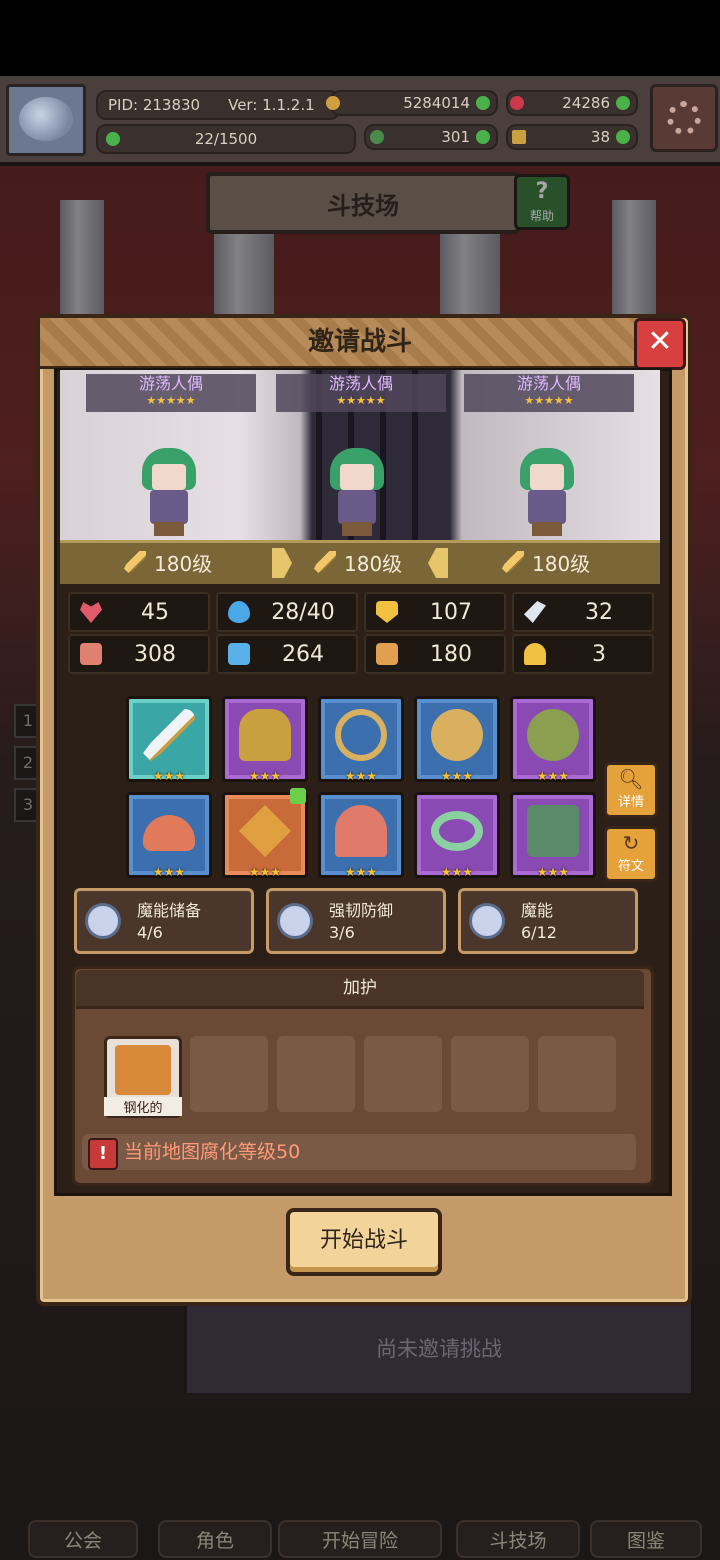 The image size is (720, 1560). I want to click on trait-name: 魔能储备, so click(169, 910).